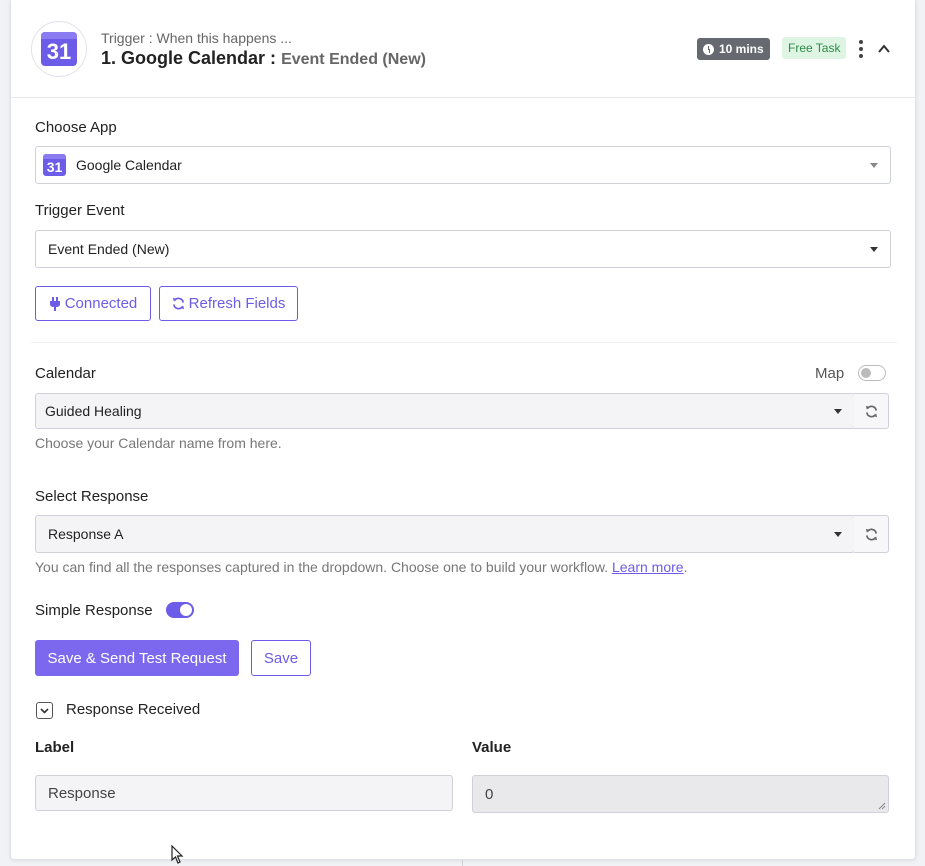 Image resolution: width=925 pixels, height=866 pixels. Describe the element at coordinates (685, 567) in the screenshot. I see `help-period: .` at that location.